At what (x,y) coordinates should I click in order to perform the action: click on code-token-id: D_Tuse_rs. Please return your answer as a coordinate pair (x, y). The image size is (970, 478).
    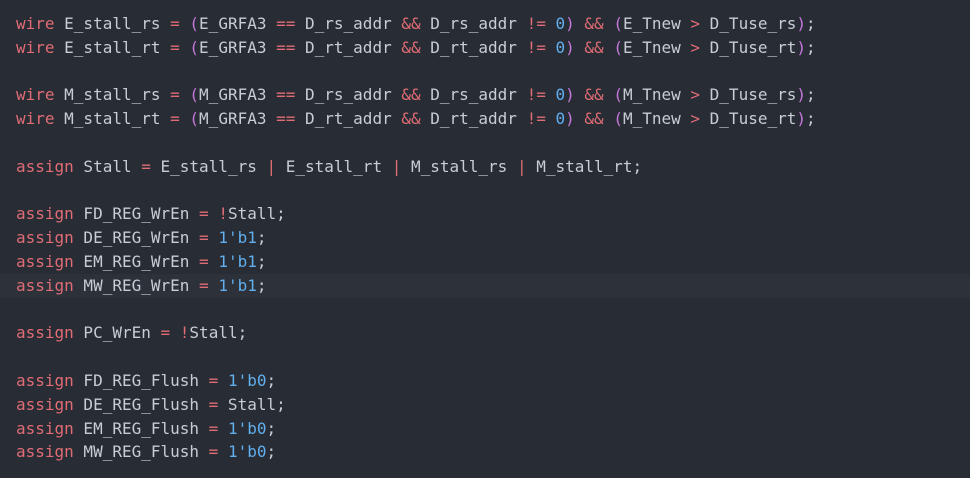
    Looking at the image, I should click on (748, 95).